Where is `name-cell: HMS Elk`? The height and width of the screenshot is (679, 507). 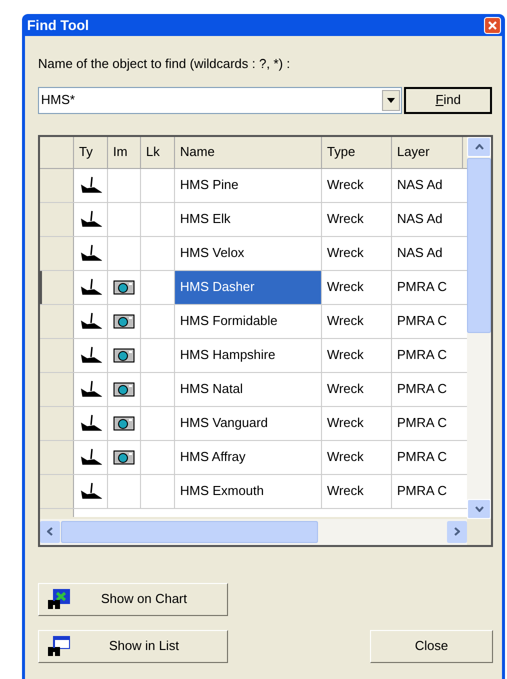 name-cell: HMS Elk is located at coordinates (248, 219).